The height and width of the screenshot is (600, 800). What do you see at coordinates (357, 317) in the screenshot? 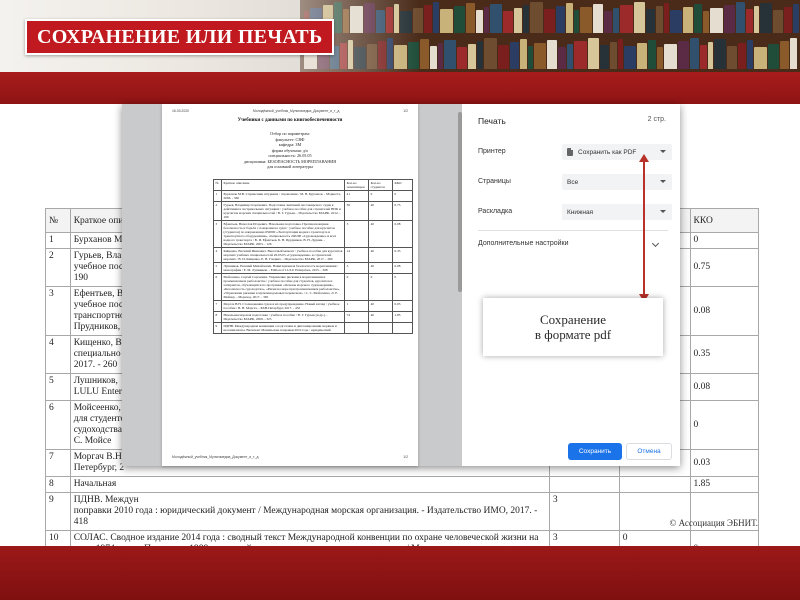
I see `preview-row-copies: 74` at bounding box center [357, 317].